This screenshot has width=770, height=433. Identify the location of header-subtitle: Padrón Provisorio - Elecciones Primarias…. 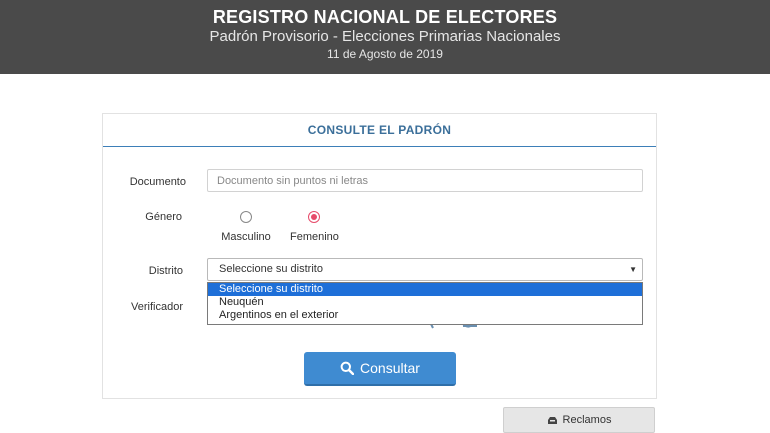
(385, 36).